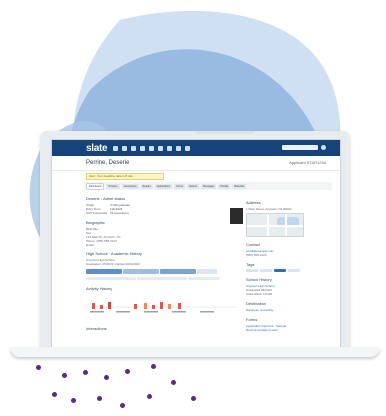 The height and width of the screenshot is (416, 386). I want to click on bio-line: Email, so click(90, 245).